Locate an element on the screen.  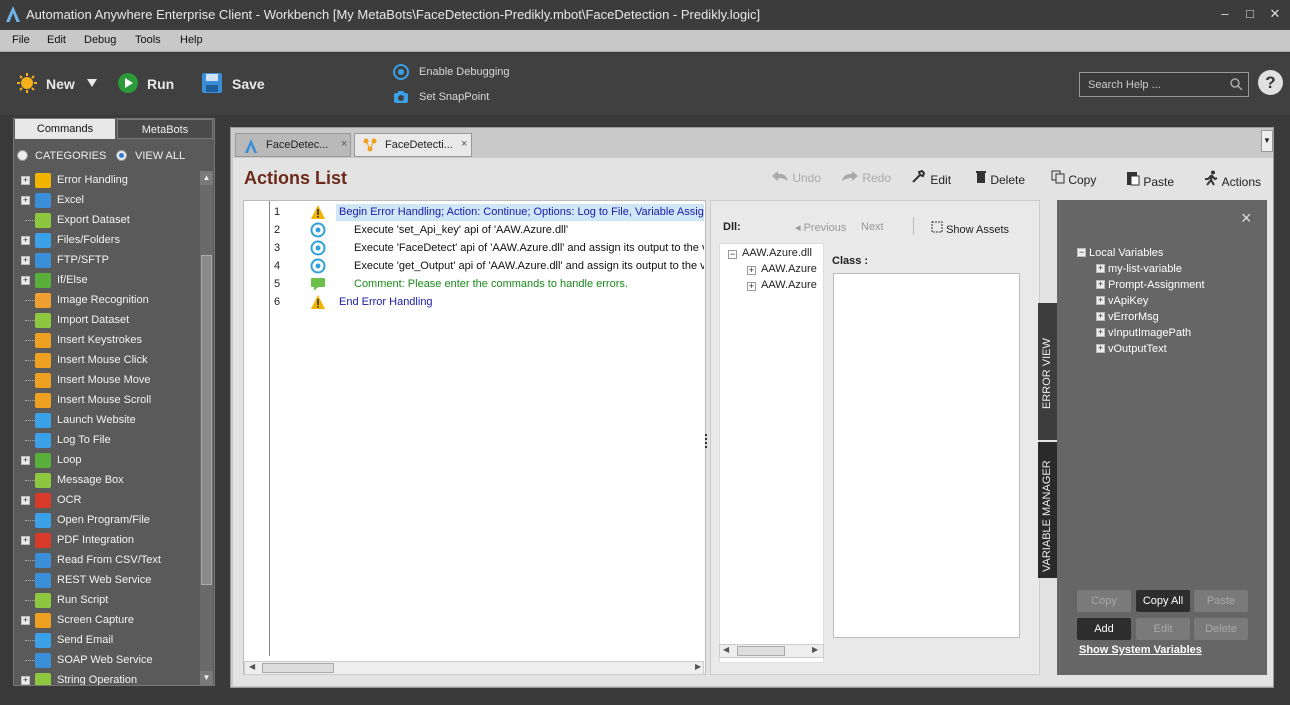
command-item: + Error Handling is located at coordinates (108, 181).